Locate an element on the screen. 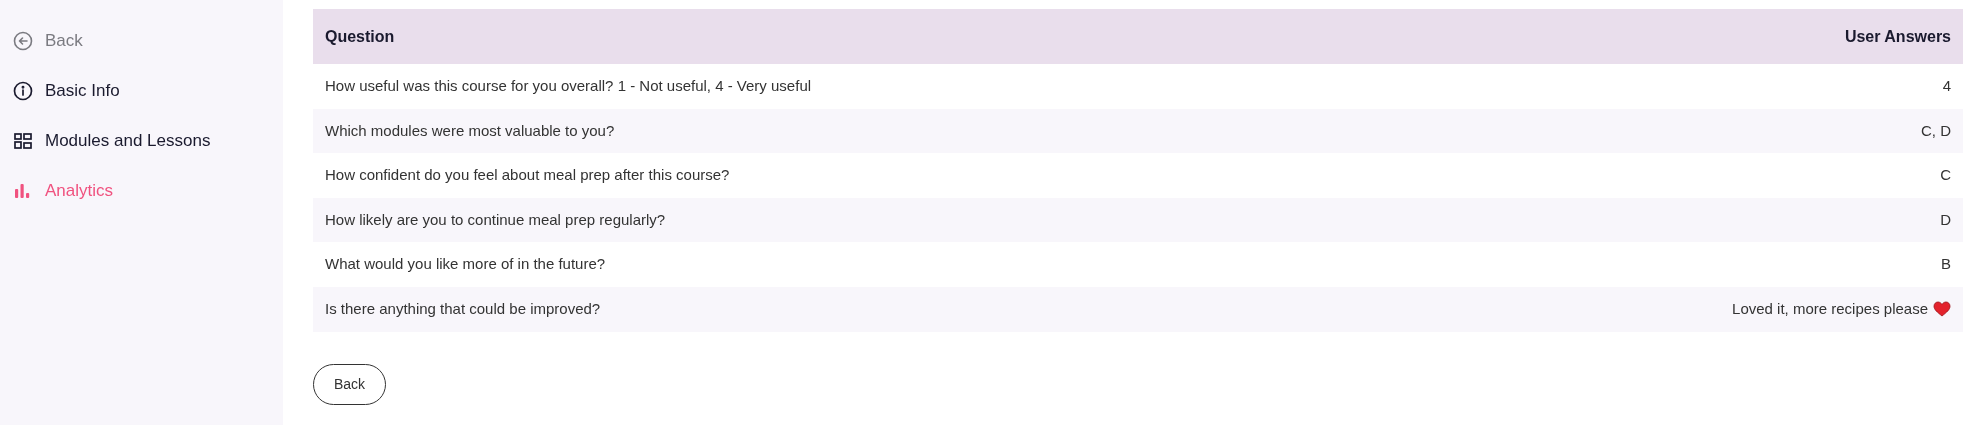  sidebar-item: Back is located at coordinates (147, 41).